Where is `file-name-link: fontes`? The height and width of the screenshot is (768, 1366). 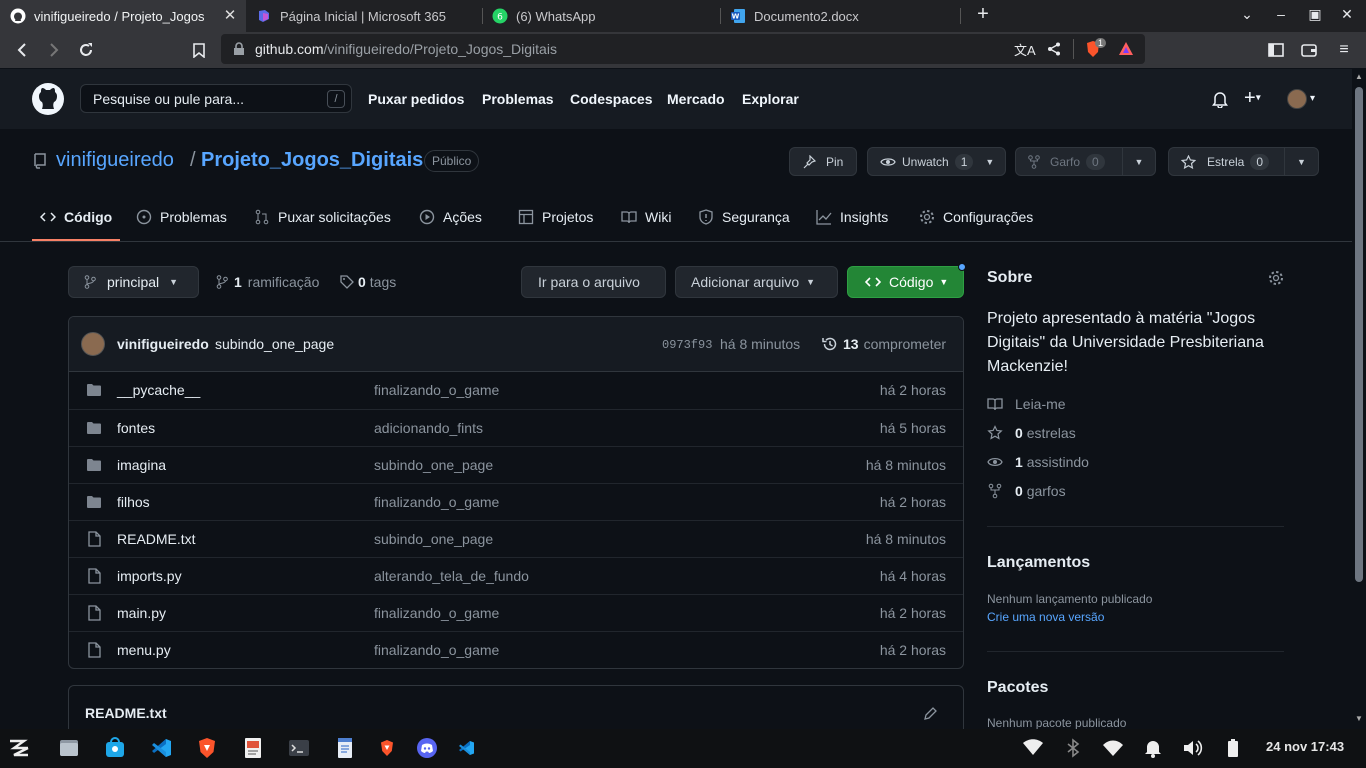 file-name-link: fontes is located at coordinates (136, 428).